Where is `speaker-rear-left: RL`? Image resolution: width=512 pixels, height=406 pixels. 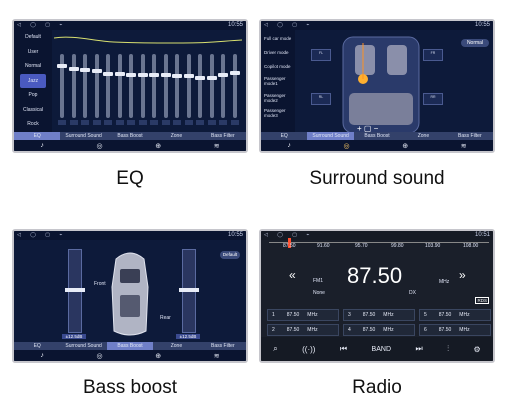
speaker-rear-left: RL is located at coordinates (321, 99).